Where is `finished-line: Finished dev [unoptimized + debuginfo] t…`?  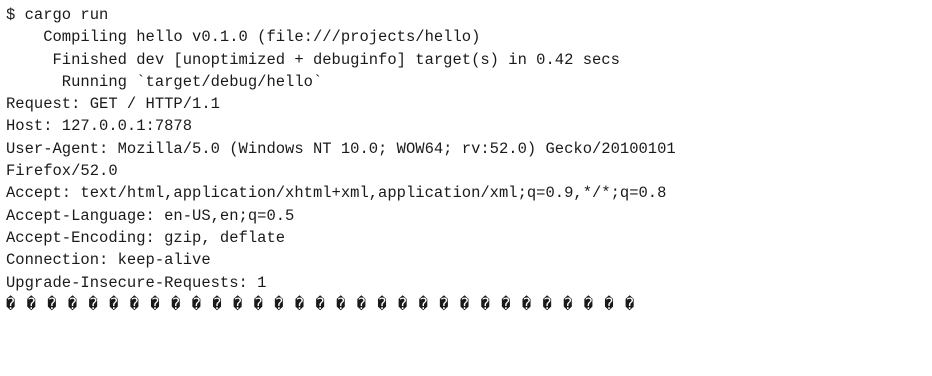
finished-line: Finished dev [unoptimized + debuginfo] t… is located at coordinates (313, 59).